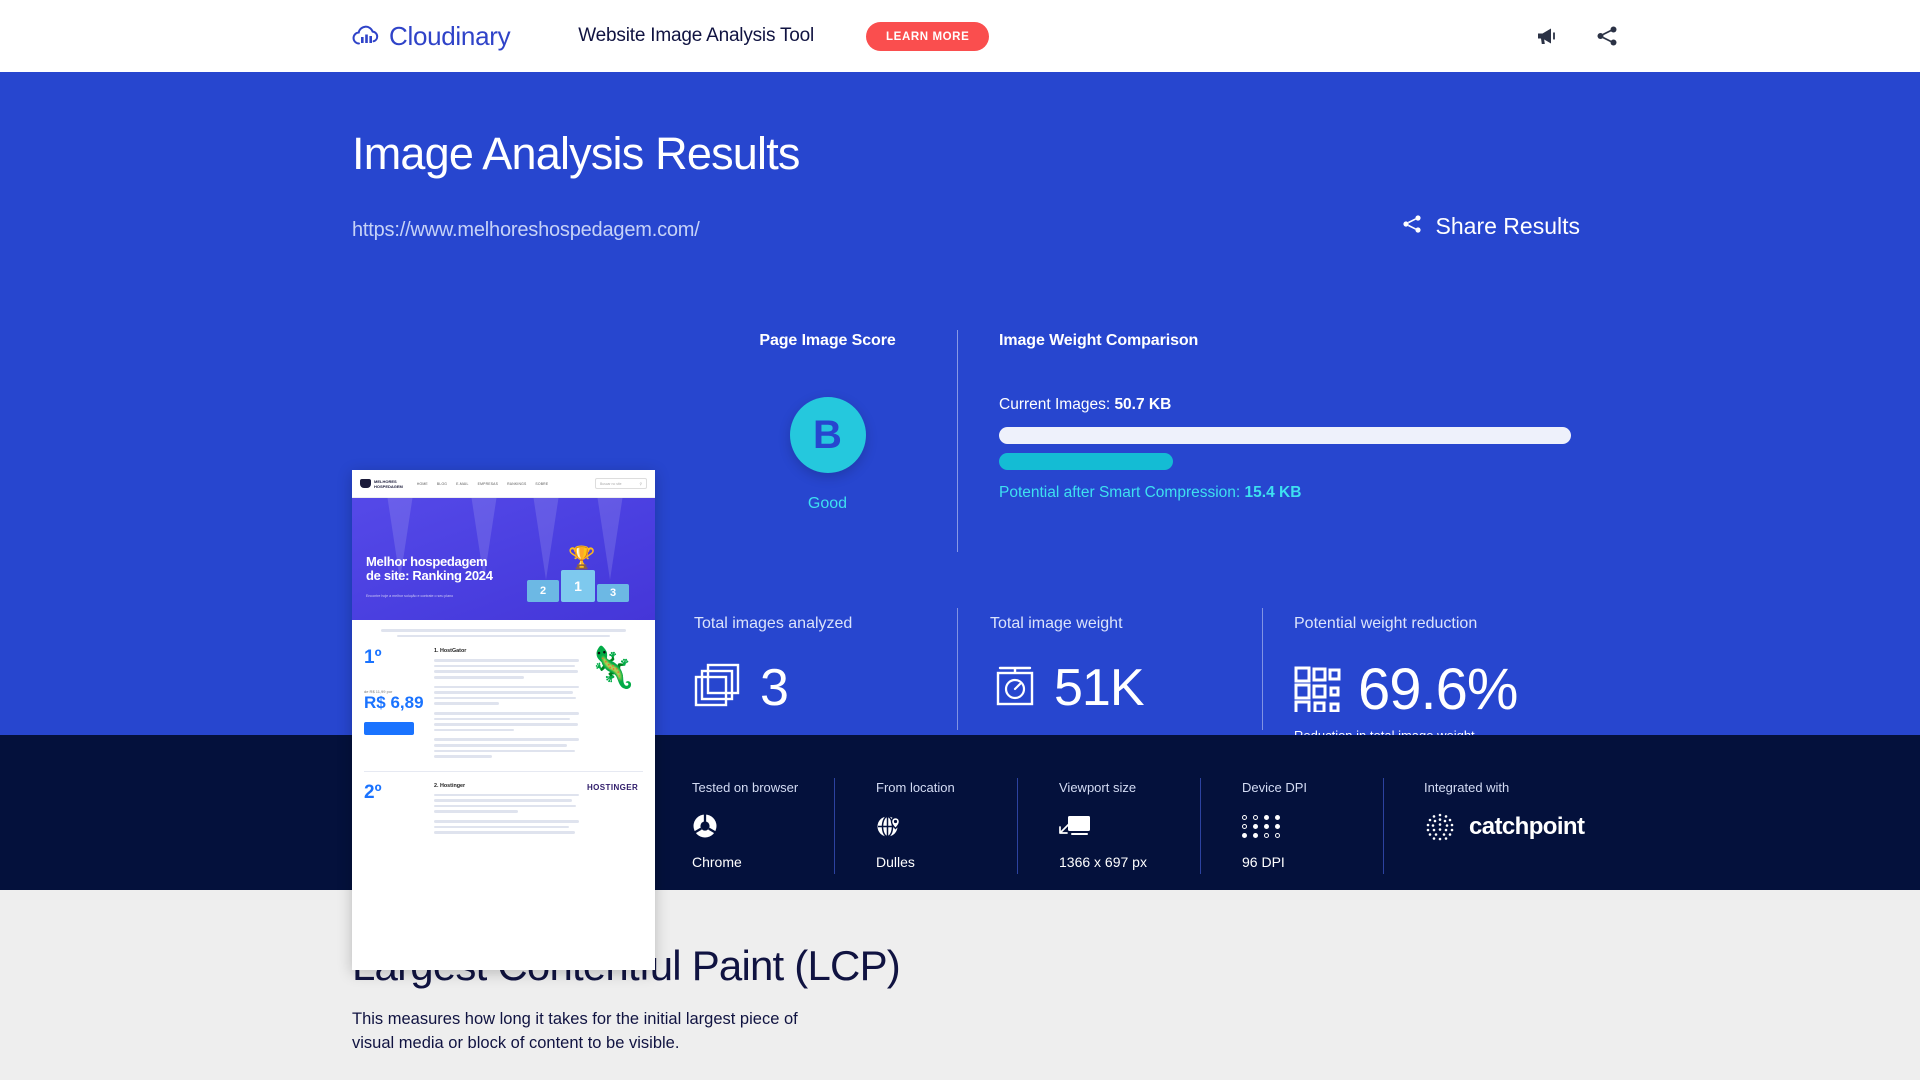  I want to click on catchpoint-dots-icon, so click(1440, 827).